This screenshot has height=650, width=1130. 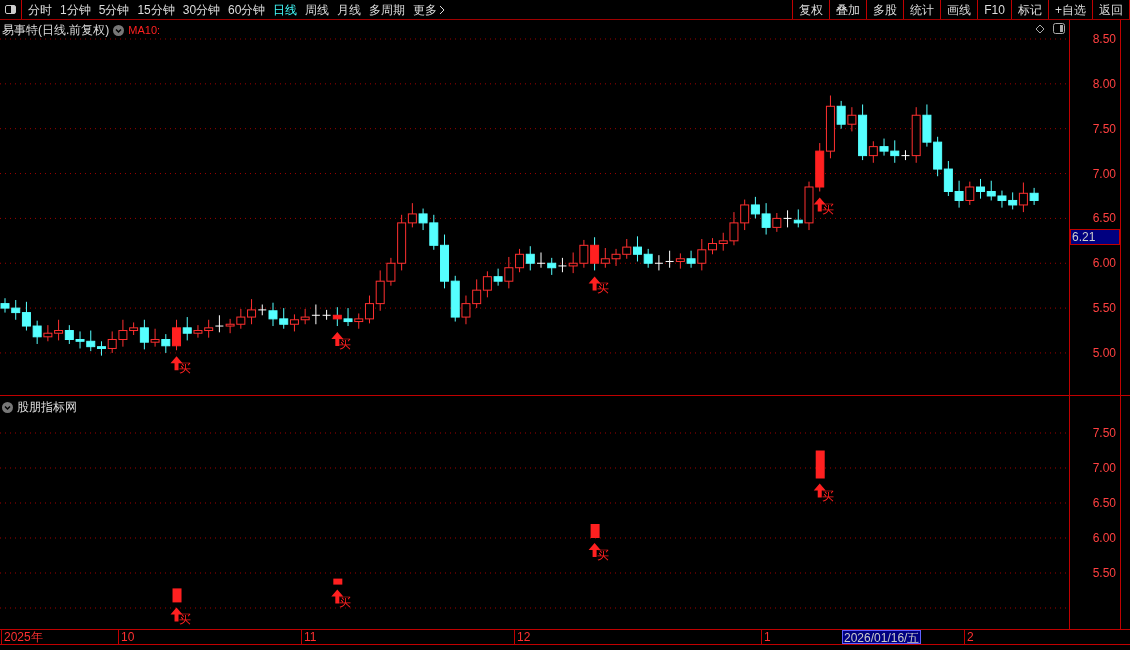 What do you see at coordinates (126, 637) in the screenshot?
I see `date-axis-label: 10` at bounding box center [126, 637].